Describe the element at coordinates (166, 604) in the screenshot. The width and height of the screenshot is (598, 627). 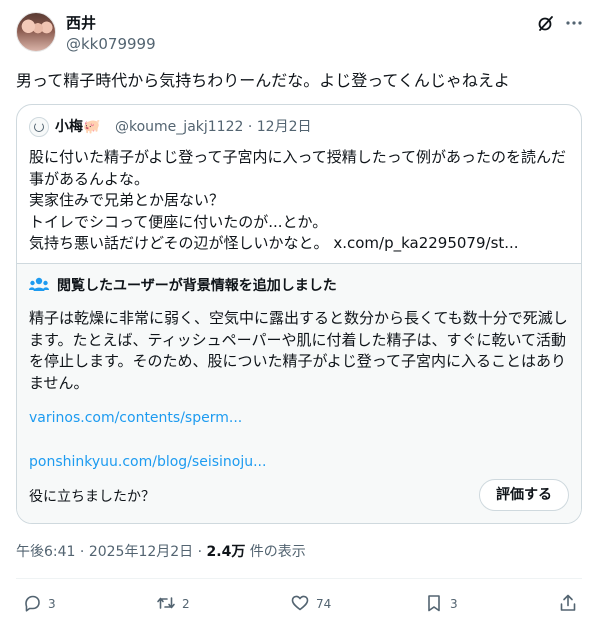
I see `repost-icon` at that location.